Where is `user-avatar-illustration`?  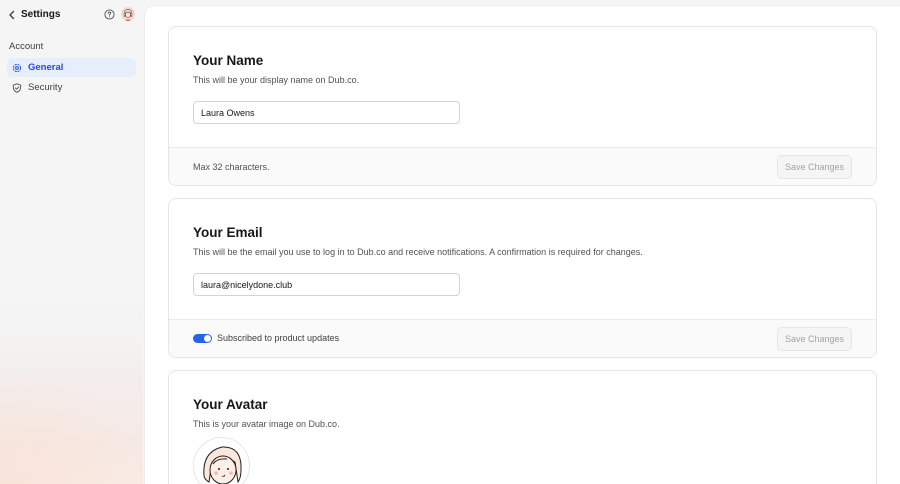 user-avatar-illustration is located at coordinates (128, 14).